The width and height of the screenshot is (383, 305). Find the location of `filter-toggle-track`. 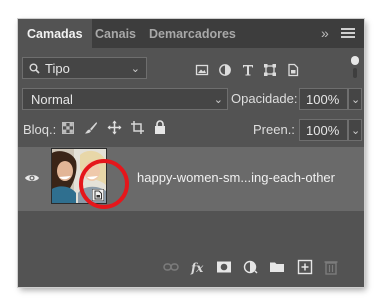

filter-toggle-track is located at coordinates (355, 73).